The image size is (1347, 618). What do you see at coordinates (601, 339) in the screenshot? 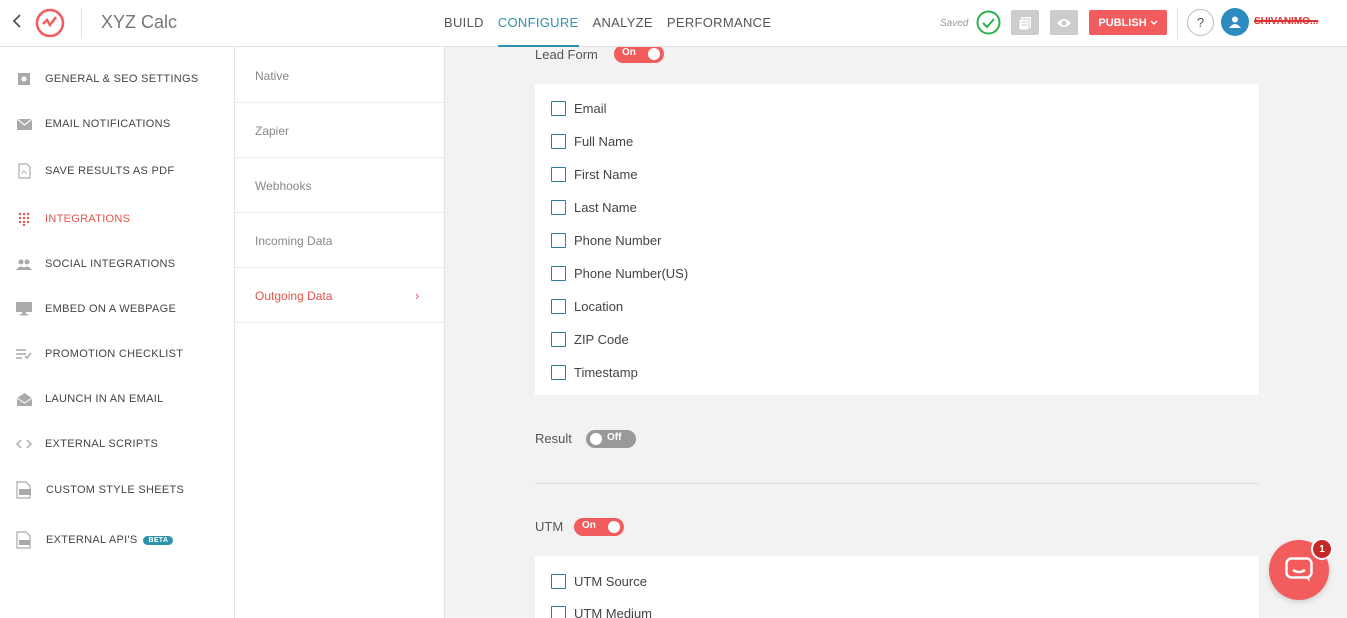
I see `field-label: ZIP Code` at bounding box center [601, 339].